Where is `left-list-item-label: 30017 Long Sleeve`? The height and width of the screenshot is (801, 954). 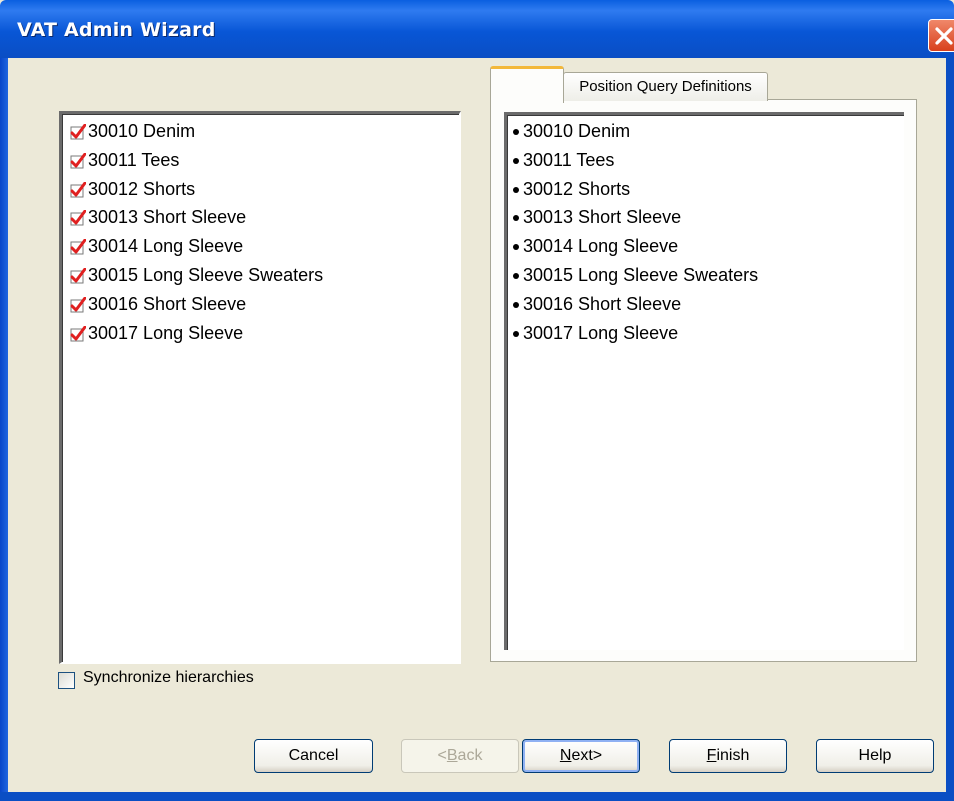 left-list-item-label: 30017 Long Sleeve is located at coordinates (166, 332).